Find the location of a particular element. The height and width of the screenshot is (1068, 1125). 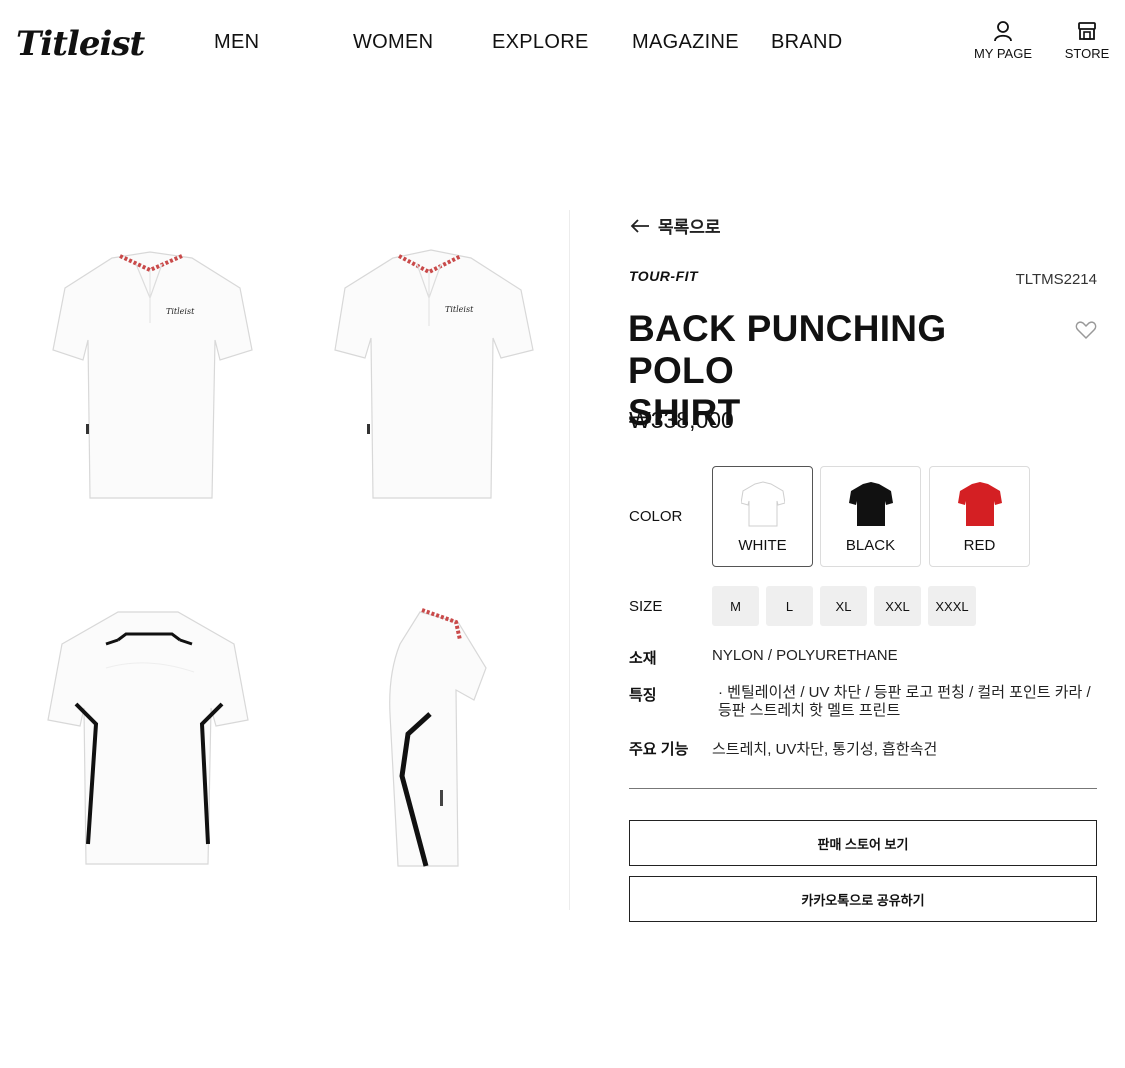

product-sku: TLTMS2214 is located at coordinates (1056, 279).